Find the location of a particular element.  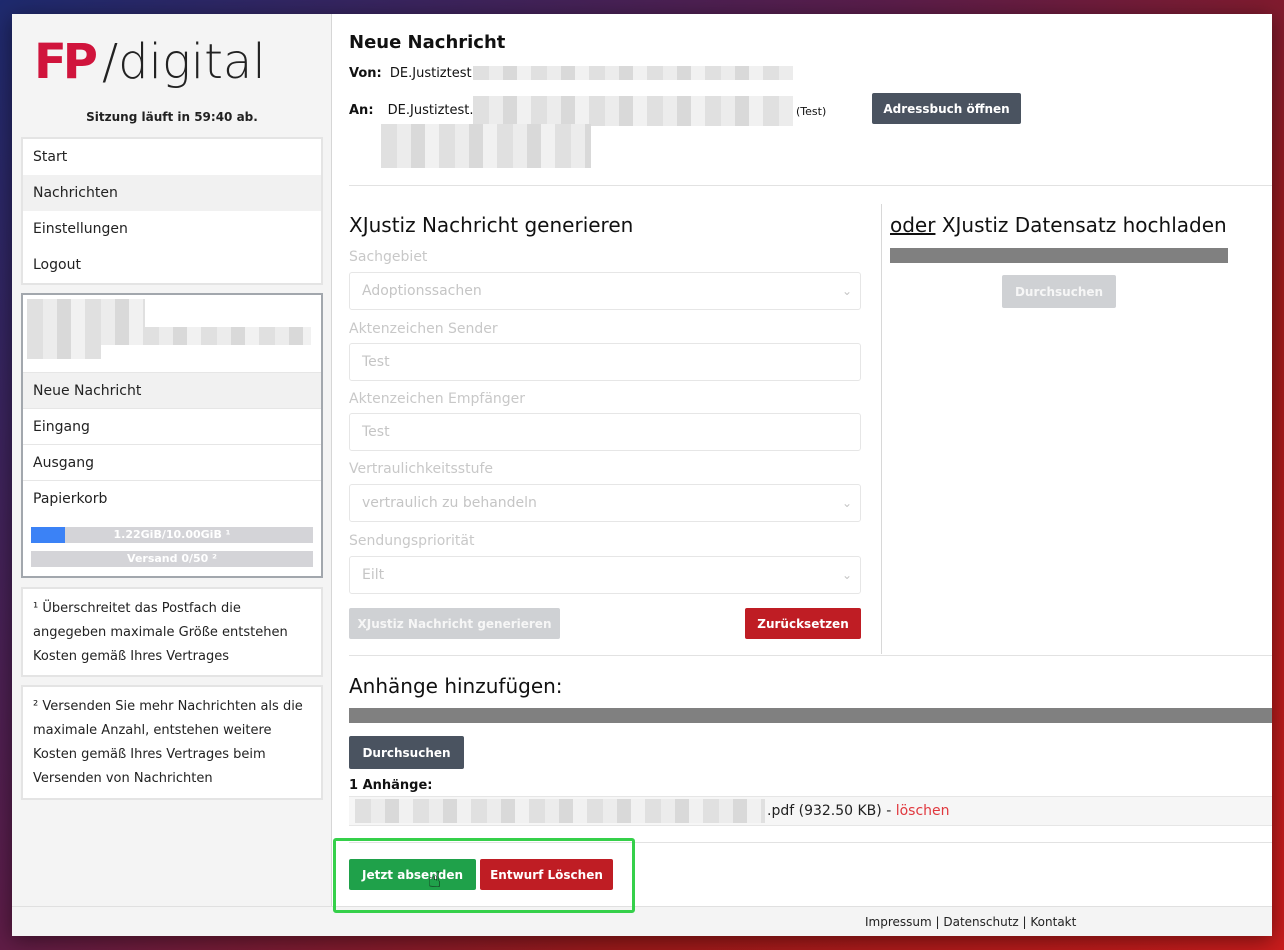

to-tag: (Test) is located at coordinates (811, 111).